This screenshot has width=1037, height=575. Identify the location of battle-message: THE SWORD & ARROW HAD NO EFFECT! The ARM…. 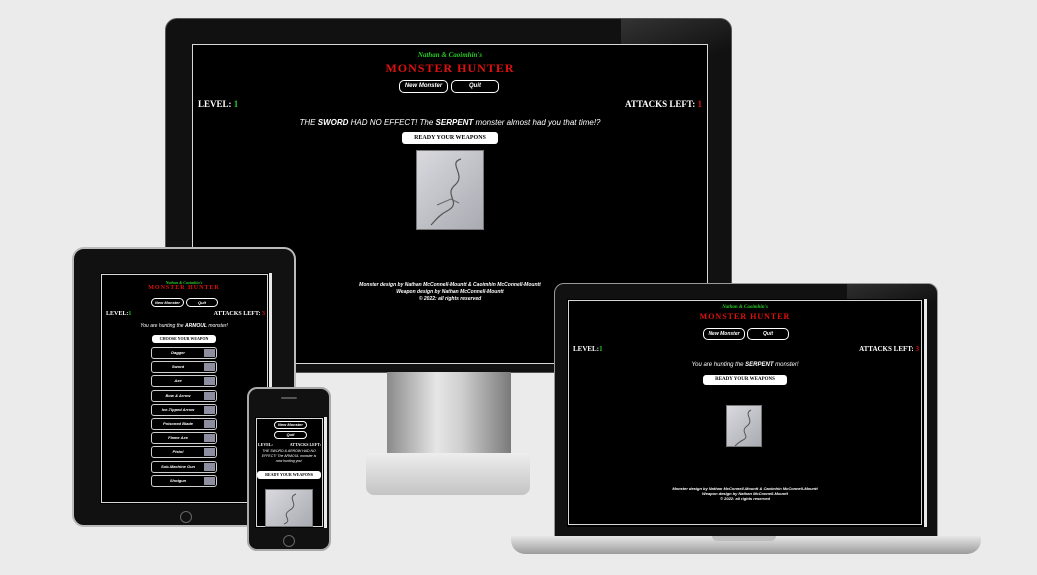
(289, 456).